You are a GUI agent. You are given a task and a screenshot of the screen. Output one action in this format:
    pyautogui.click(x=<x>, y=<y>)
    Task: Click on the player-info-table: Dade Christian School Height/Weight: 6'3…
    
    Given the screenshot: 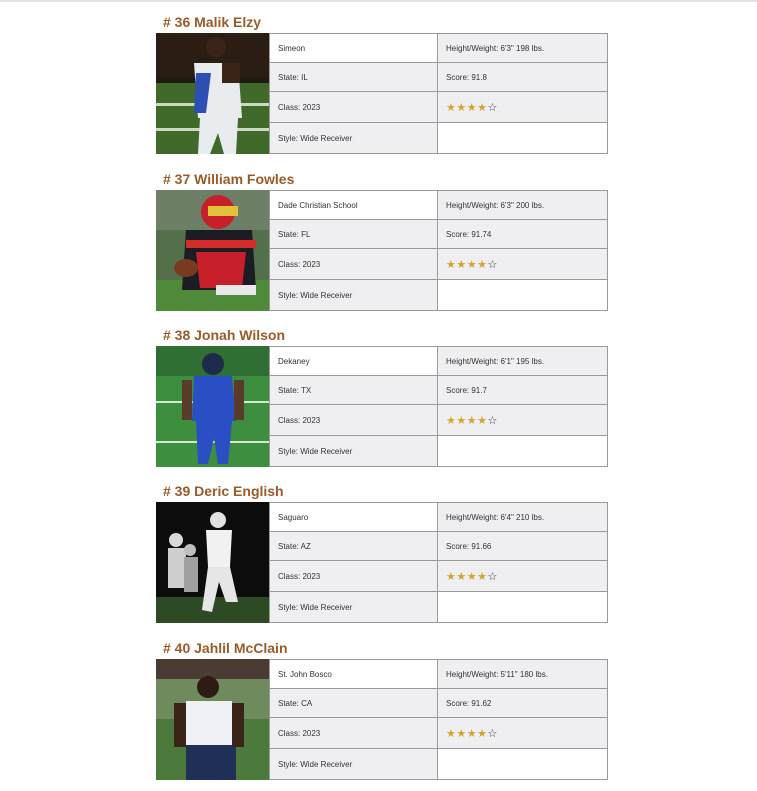 What is the action you would take?
    pyautogui.click(x=438, y=250)
    